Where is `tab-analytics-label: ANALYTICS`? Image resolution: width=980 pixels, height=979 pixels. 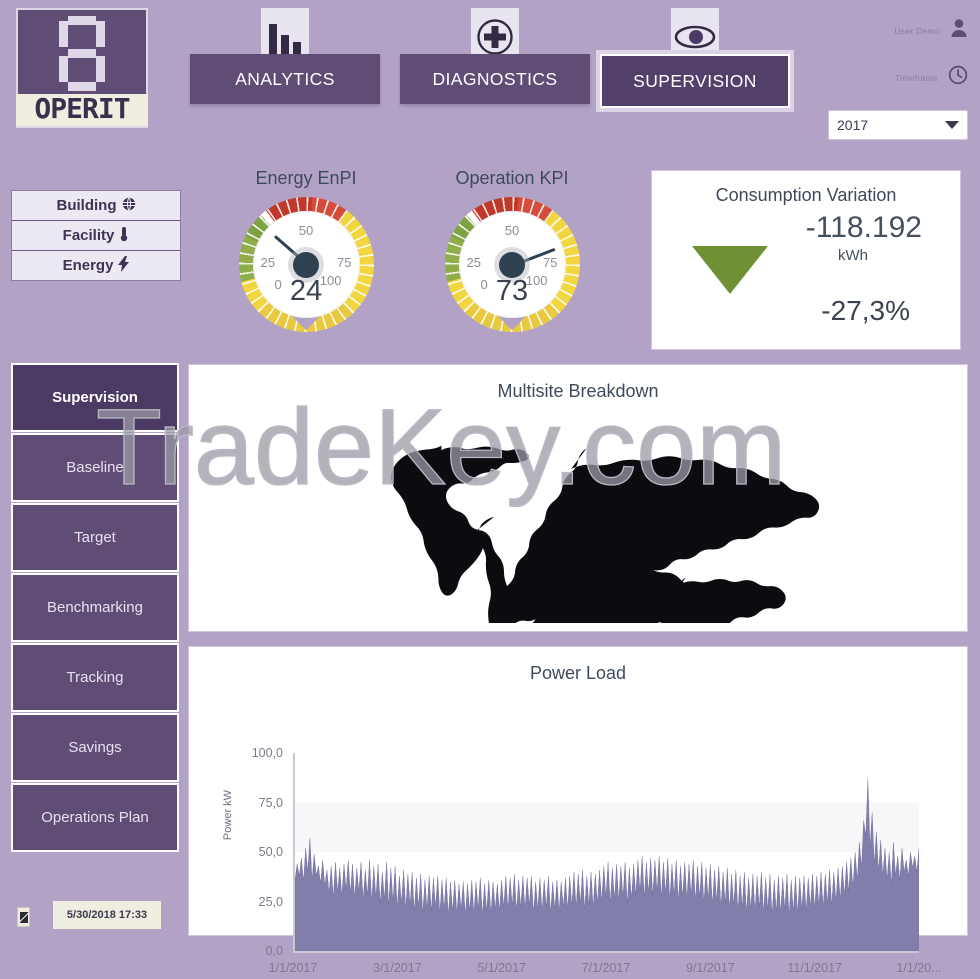
tab-analytics-label: ANALYTICS is located at coordinates (285, 79).